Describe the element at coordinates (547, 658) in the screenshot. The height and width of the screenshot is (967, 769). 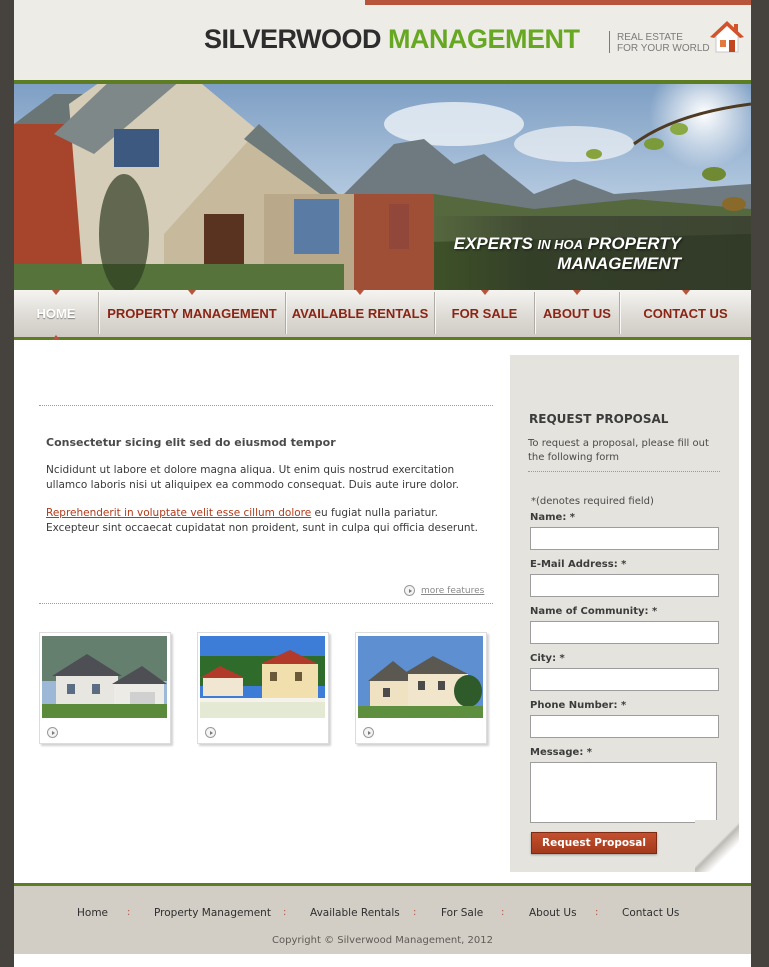
I see `city-label: City: *` at that location.